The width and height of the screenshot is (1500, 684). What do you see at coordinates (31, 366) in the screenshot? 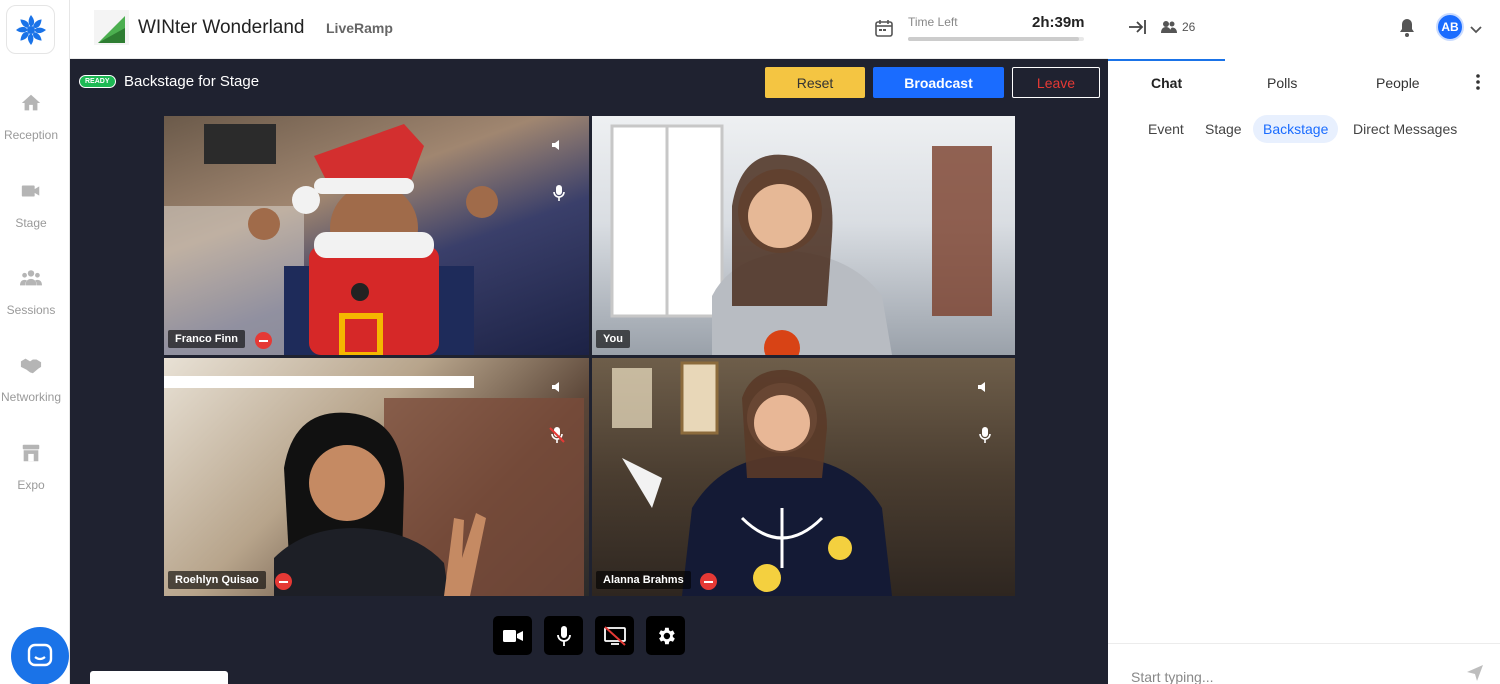
I see `handshake-icon` at bounding box center [31, 366].